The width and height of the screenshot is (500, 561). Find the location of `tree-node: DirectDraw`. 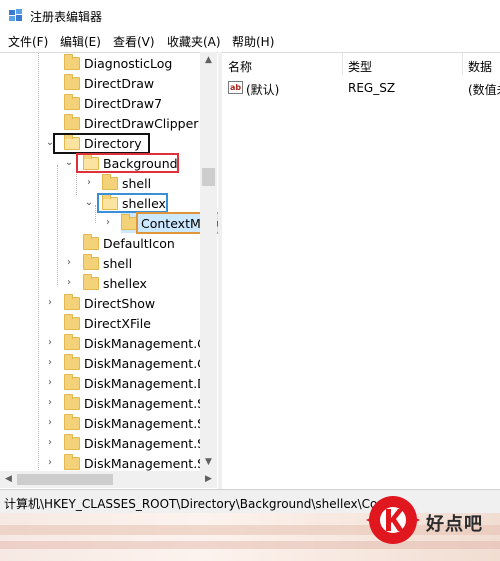

tree-node: DirectDraw is located at coordinates (109, 83).